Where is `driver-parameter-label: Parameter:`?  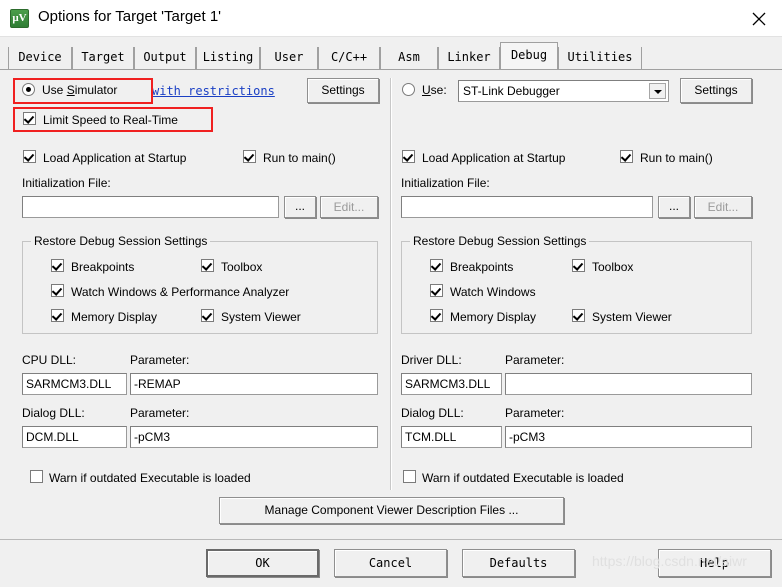 driver-parameter-label: Parameter: is located at coordinates (535, 360).